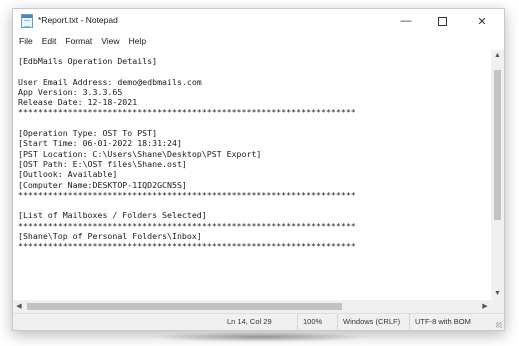  What do you see at coordinates (68, 174) in the screenshot?
I see `text-line: [Outlook: Available]` at bounding box center [68, 174].